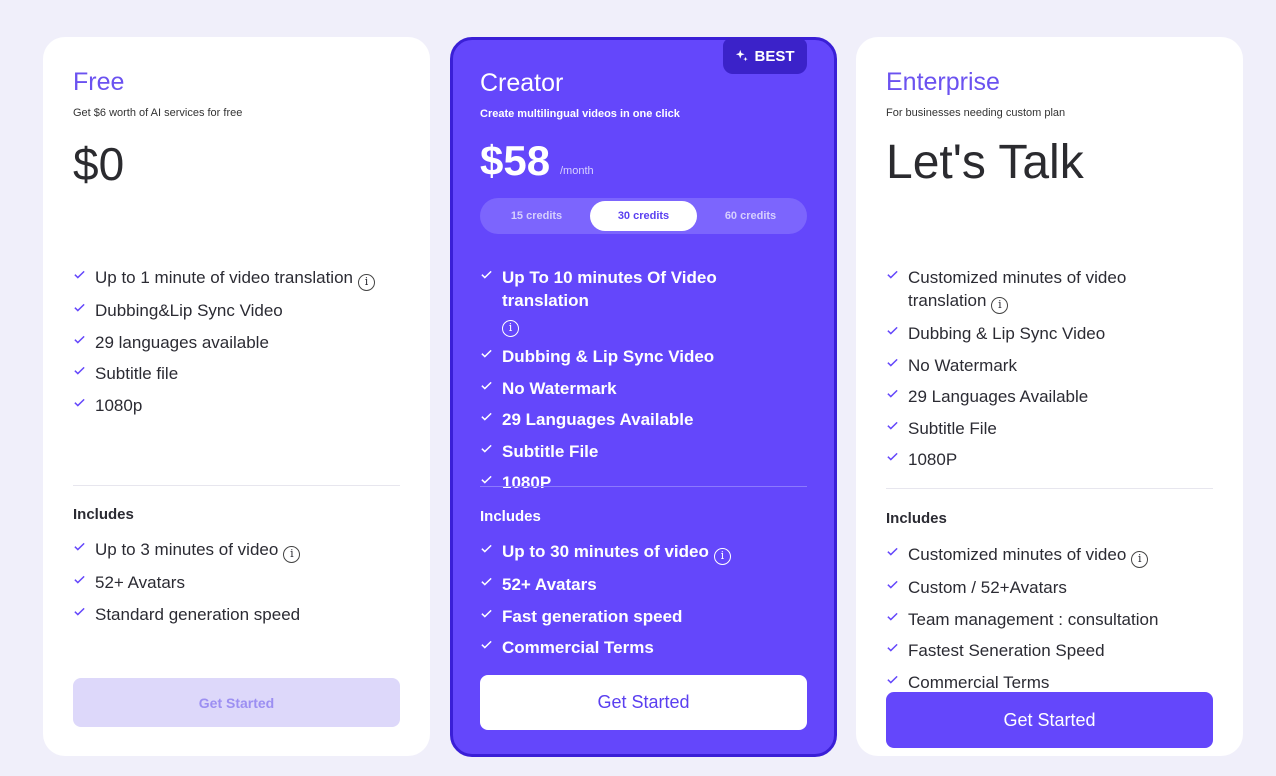  I want to click on plan-name: Free, so click(99, 82).